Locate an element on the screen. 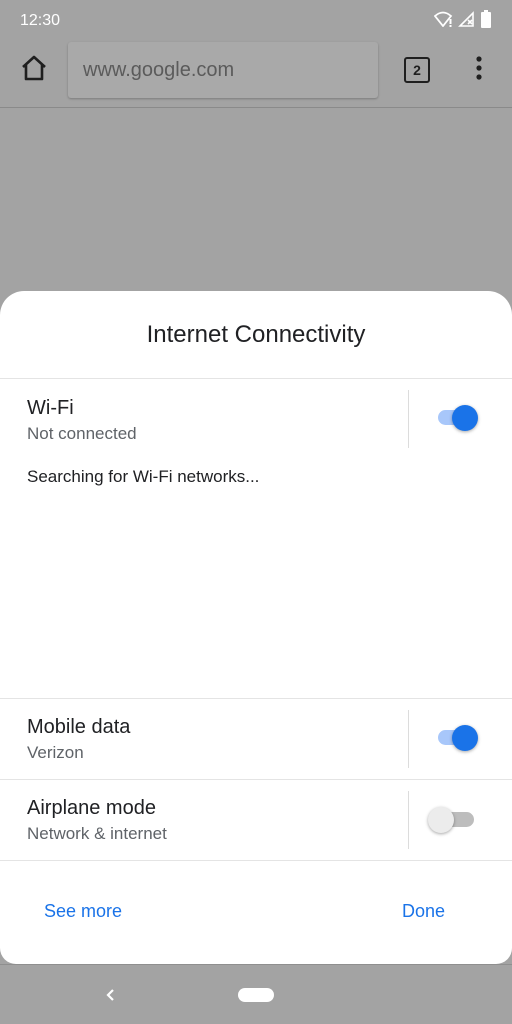 The image size is (512, 1024). status-bar: 12:30 is located at coordinates (256, 21).